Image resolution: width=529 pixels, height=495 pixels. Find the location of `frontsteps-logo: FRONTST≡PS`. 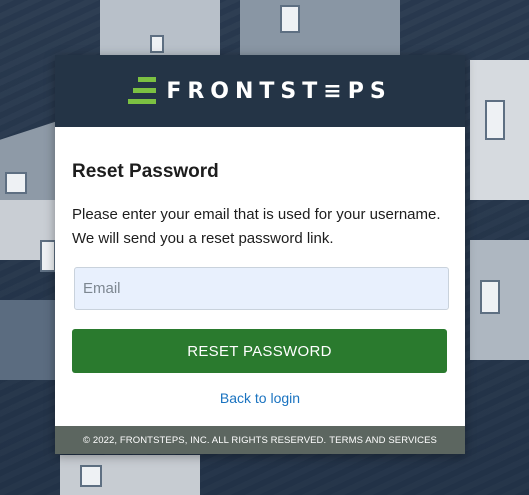

frontsteps-logo: FRONTST≡PS is located at coordinates (259, 91).